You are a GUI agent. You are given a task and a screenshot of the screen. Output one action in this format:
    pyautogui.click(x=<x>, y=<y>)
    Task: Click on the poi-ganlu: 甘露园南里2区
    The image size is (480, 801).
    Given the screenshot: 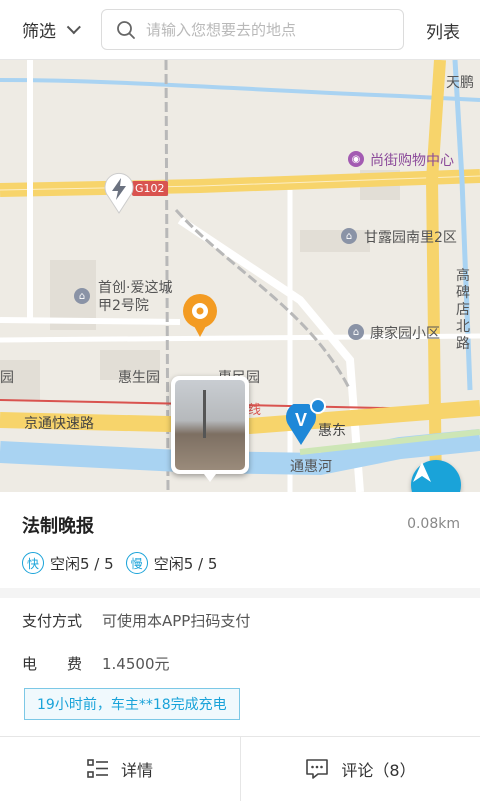 What is the action you would take?
    pyautogui.click(x=410, y=237)
    